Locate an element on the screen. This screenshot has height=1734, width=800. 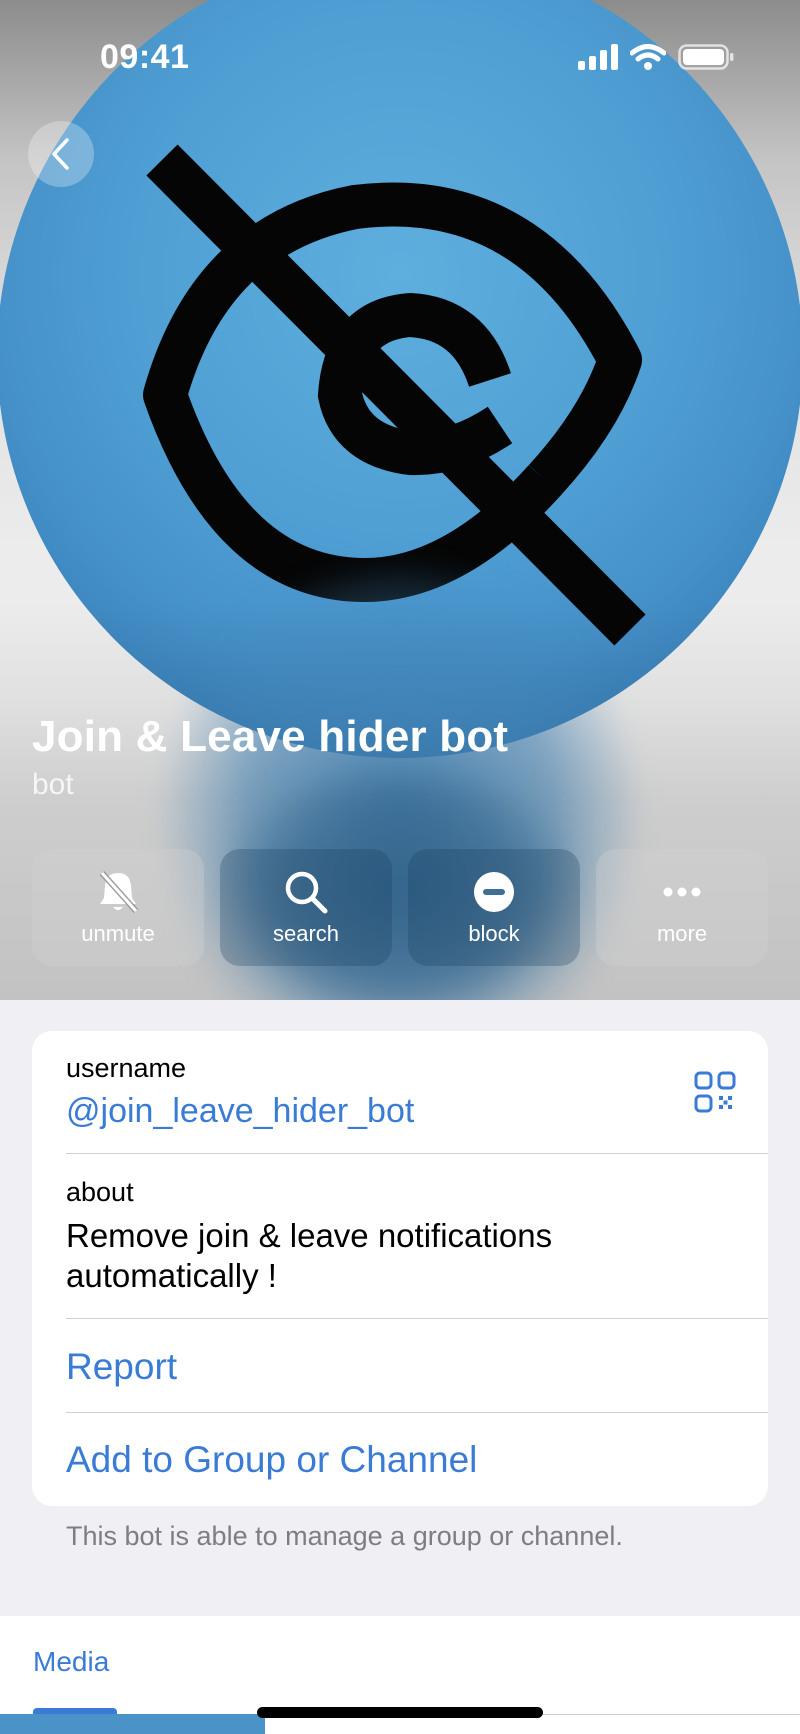
report-button: Report is located at coordinates (417, 1367).